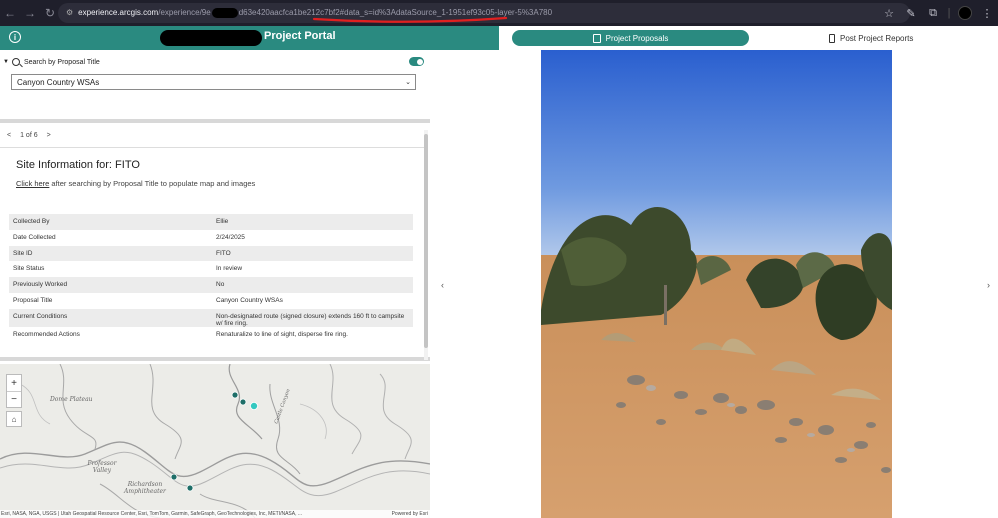  What do you see at coordinates (30, 13) in the screenshot?
I see `forward-icon: →` at bounding box center [30, 13].